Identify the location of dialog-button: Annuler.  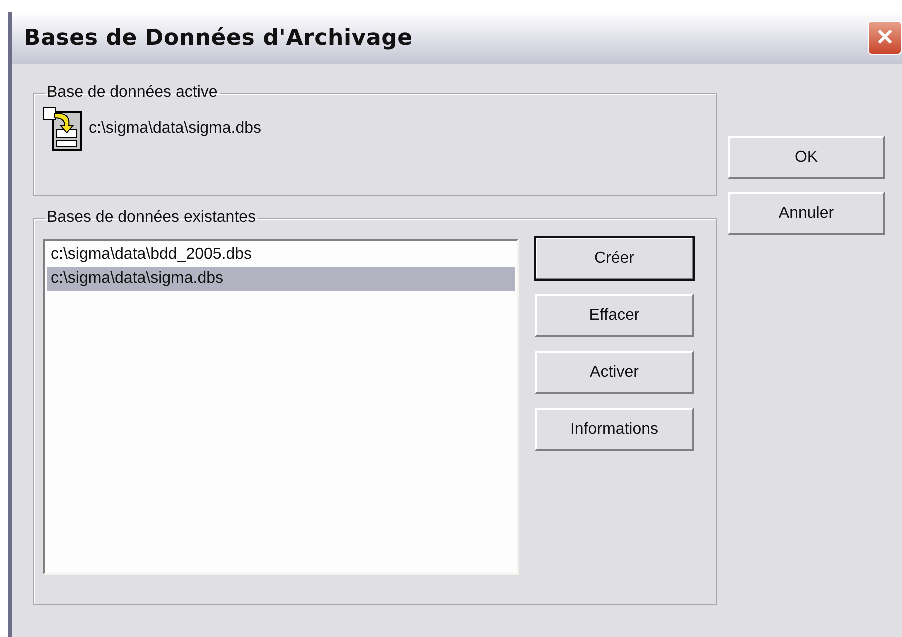
(806, 213).